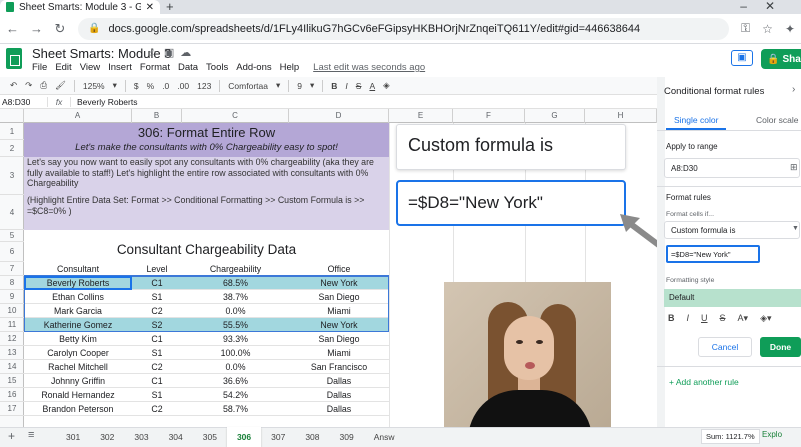  Describe the element at coordinates (150, 7) in the screenshot. I see `close-tab-icon: ✕` at that location.